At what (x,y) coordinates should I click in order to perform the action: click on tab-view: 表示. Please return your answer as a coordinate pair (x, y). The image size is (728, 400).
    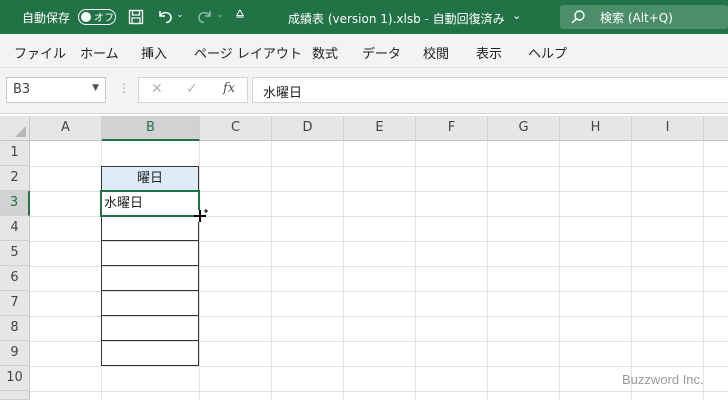
    Looking at the image, I should click on (489, 52).